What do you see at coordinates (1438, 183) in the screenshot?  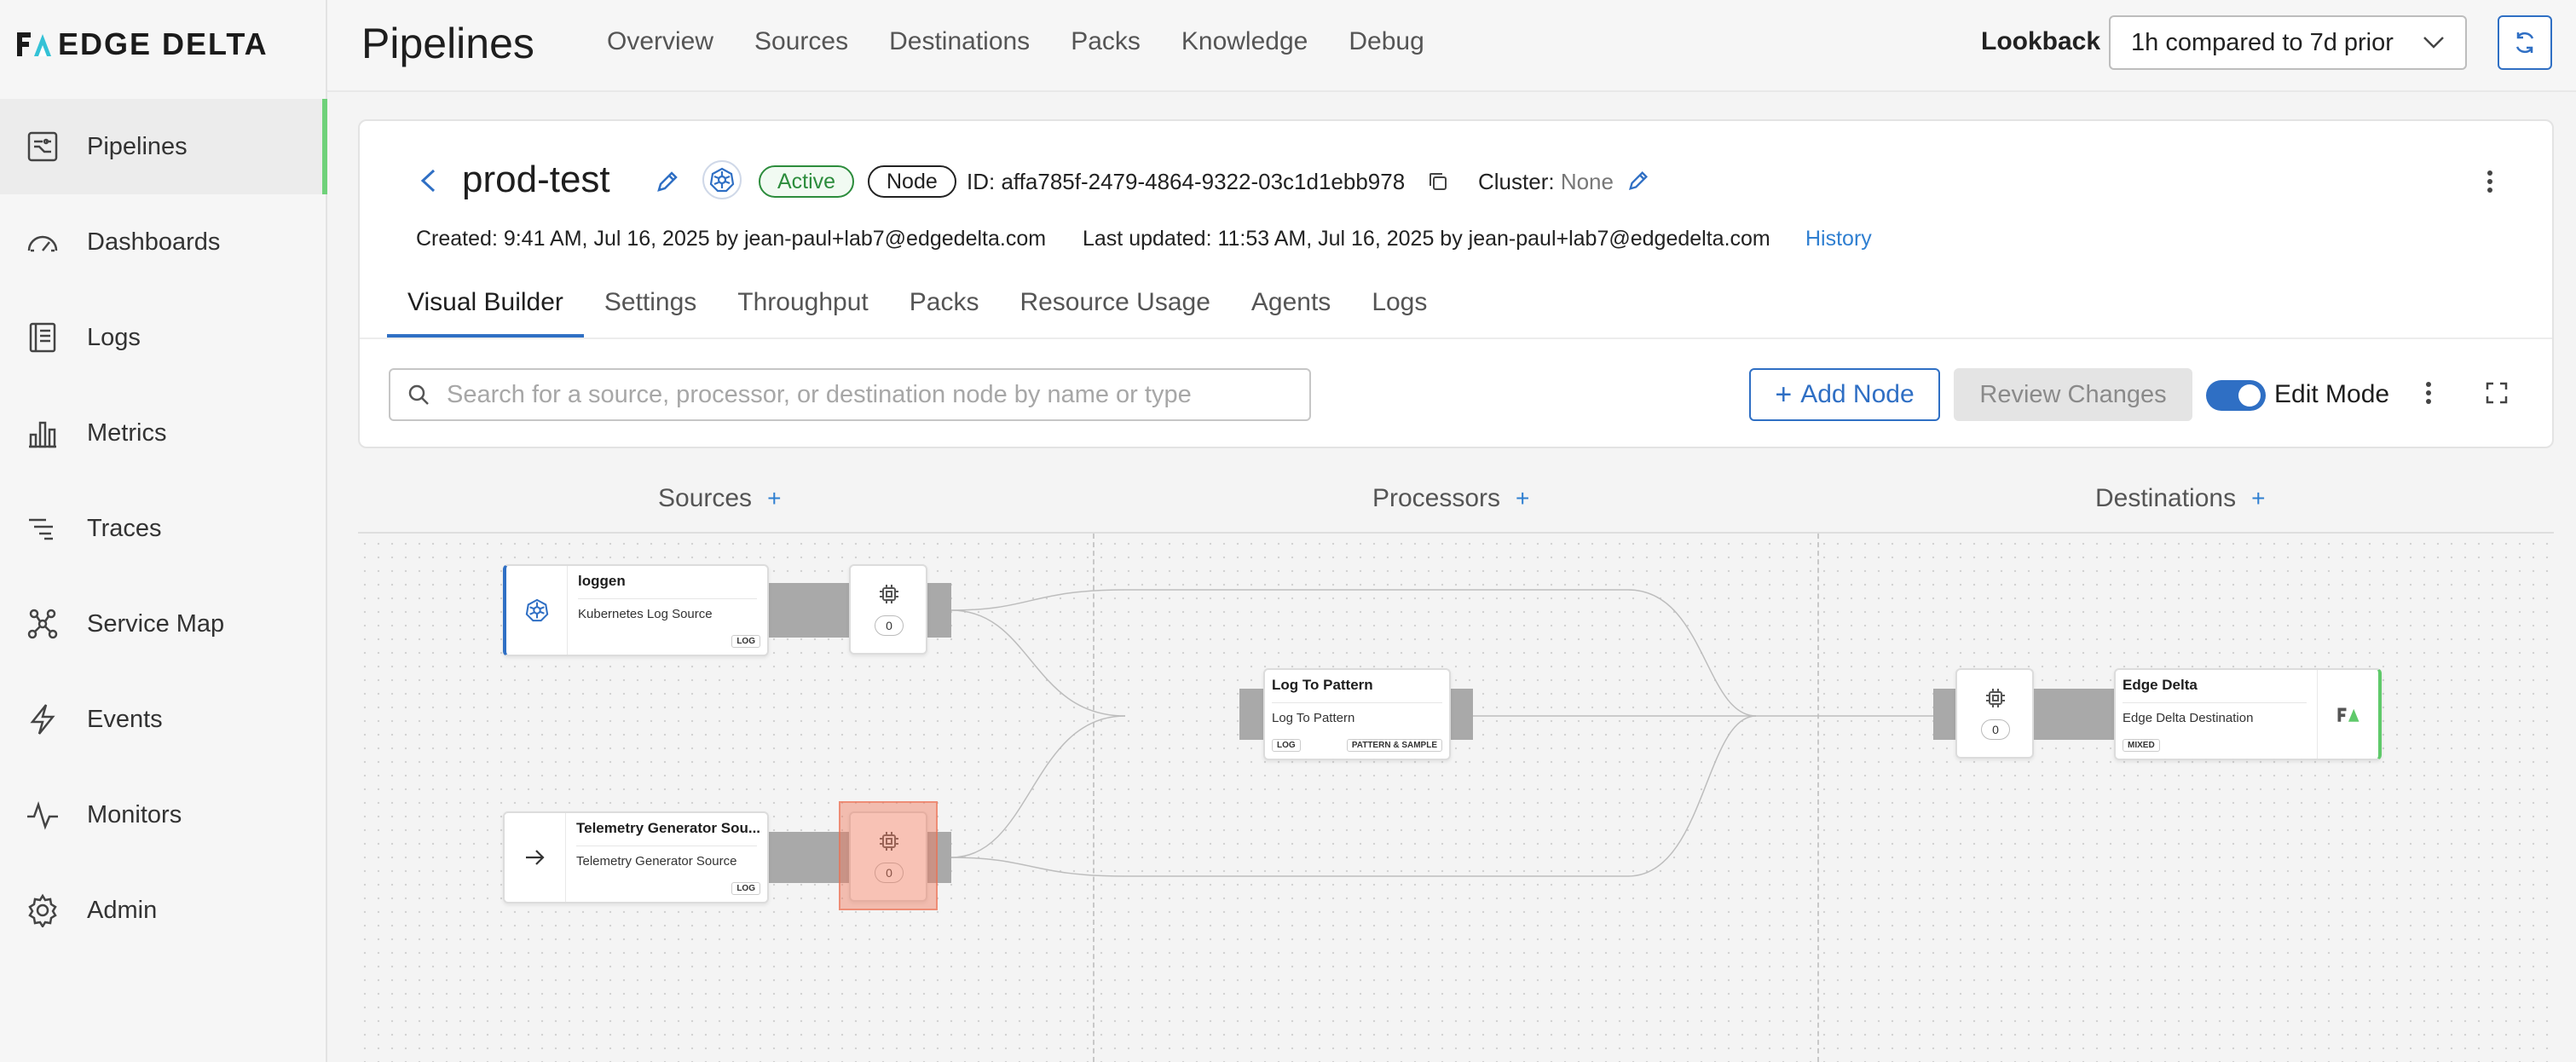 I see `copy-icon` at bounding box center [1438, 183].